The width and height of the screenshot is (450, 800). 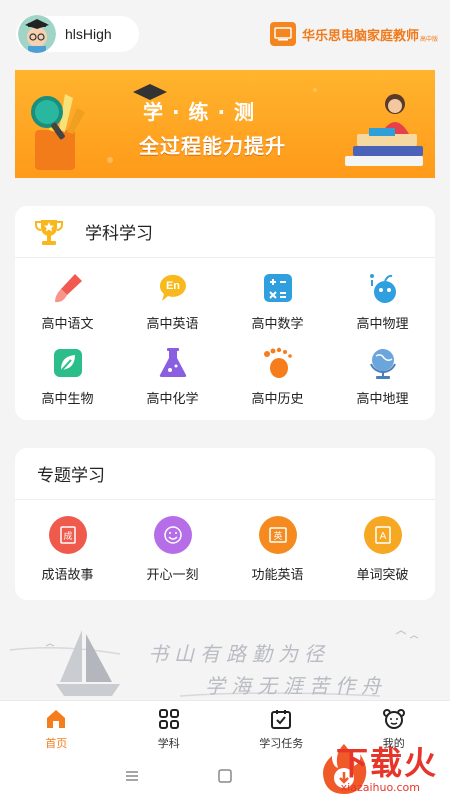 What do you see at coordinates (37, 34) in the screenshot?
I see `avatar` at bounding box center [37, 34].